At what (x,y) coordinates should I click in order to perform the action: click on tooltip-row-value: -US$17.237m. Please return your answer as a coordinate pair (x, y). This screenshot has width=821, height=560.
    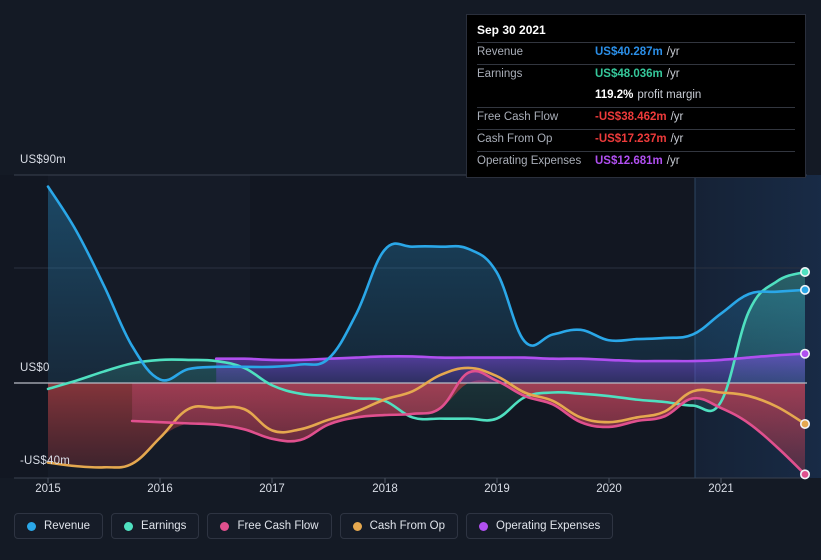
    Looking at the image, I should click on (631, 139).